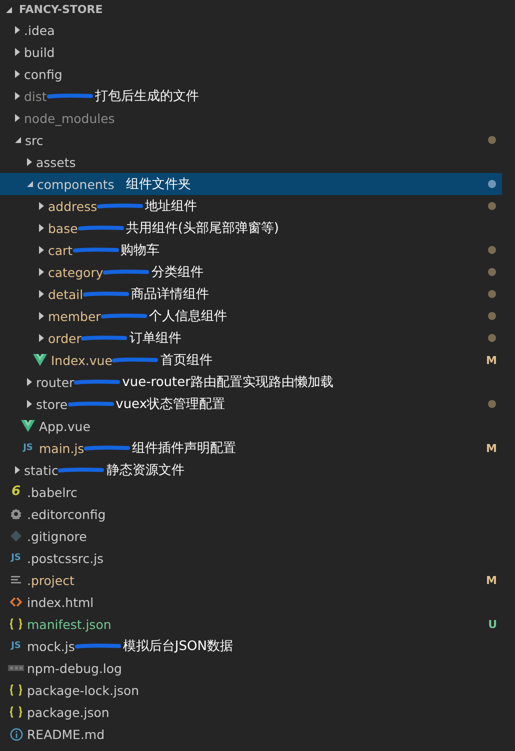  Describe the element at coordinates (69, 118) in the screenshot. I see `folder-name: node_modules` at that location.